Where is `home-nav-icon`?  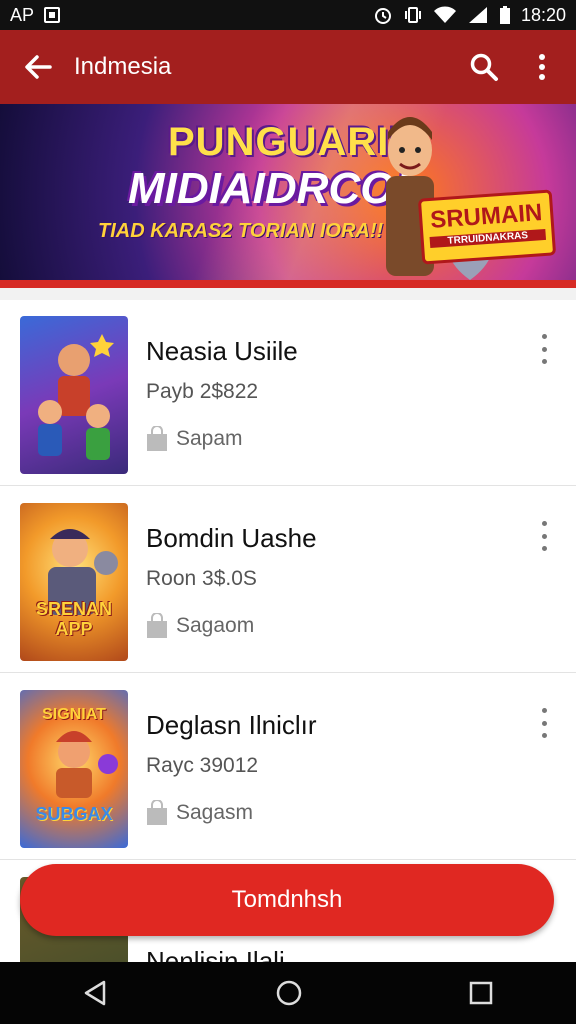 home-nav-icon is located at coordinates (289, 993).